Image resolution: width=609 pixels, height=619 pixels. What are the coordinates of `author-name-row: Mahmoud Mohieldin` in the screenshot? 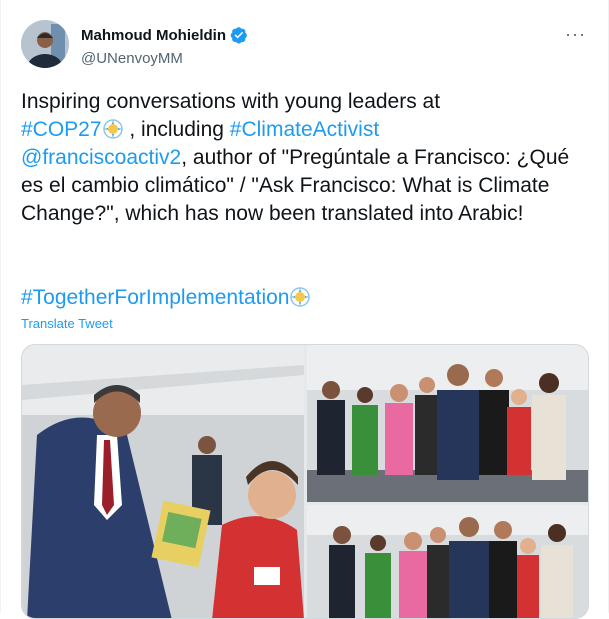 It's located at (164, 35).